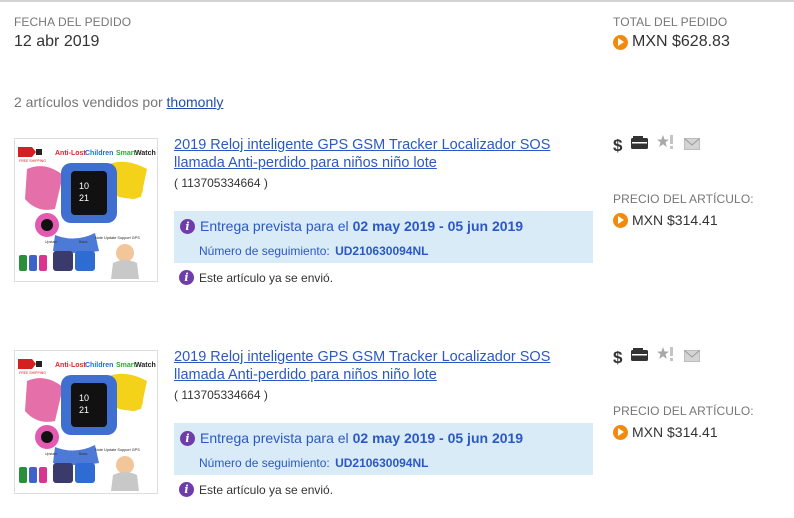  I want to click on seller-link: thomonly, so click(195, 102).